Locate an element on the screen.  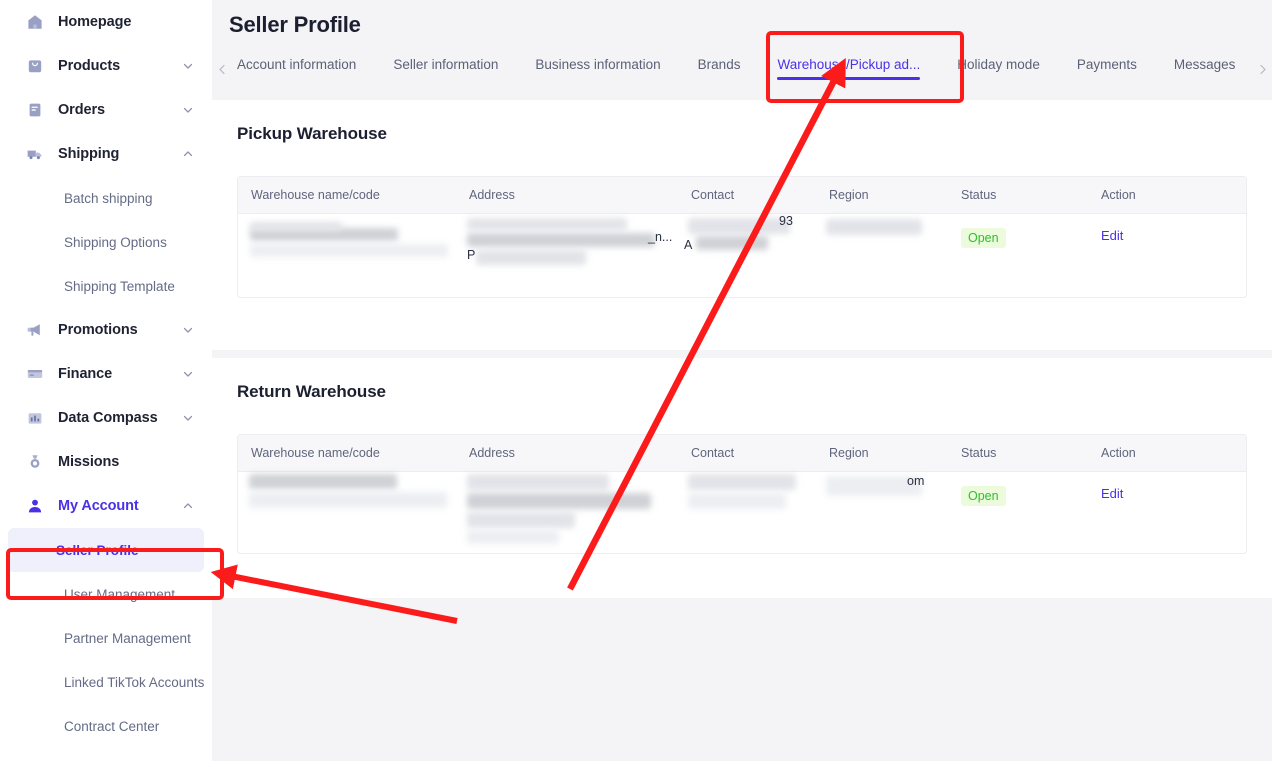
page-title: Seller Profile is located at coordinates (295, 24).